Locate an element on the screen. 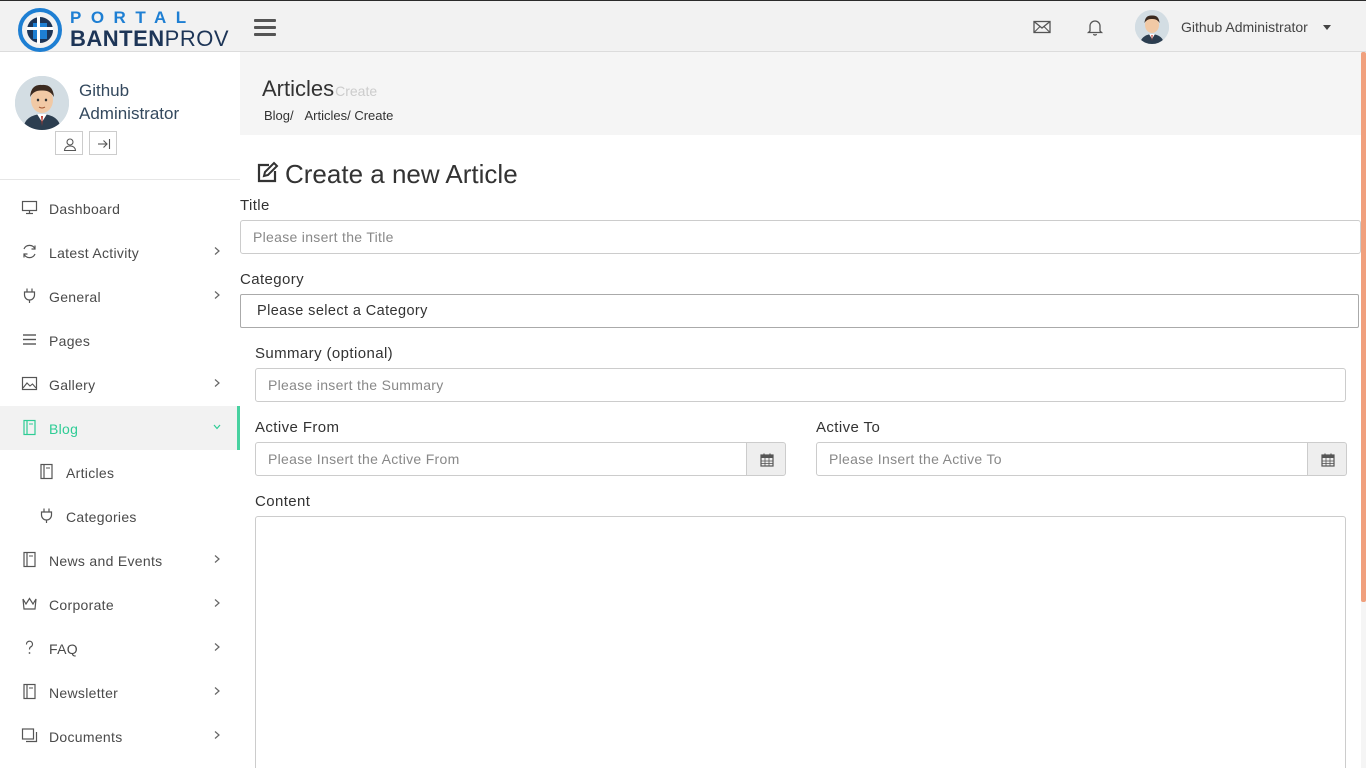  summary-input is located at coordinates (800, 385).